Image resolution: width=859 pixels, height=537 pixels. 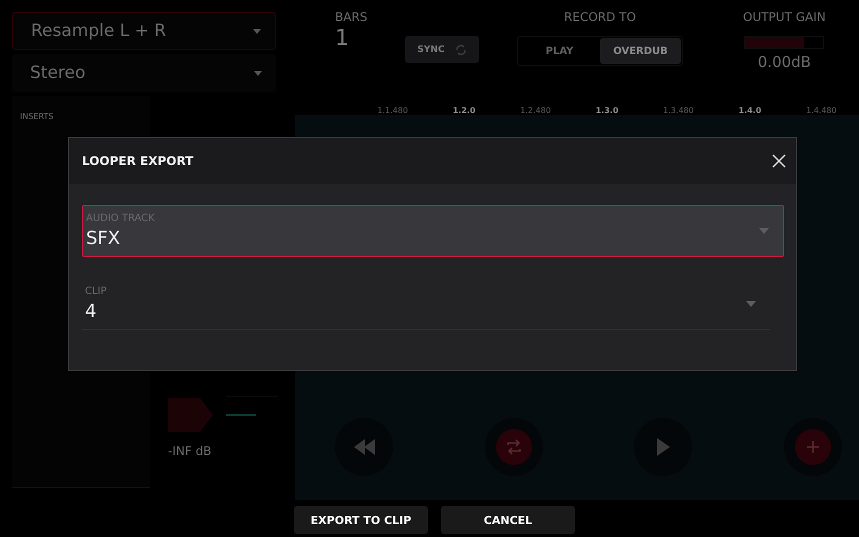 I want to click on mode-dropdown: Stereo, so click(x=144, y=73).